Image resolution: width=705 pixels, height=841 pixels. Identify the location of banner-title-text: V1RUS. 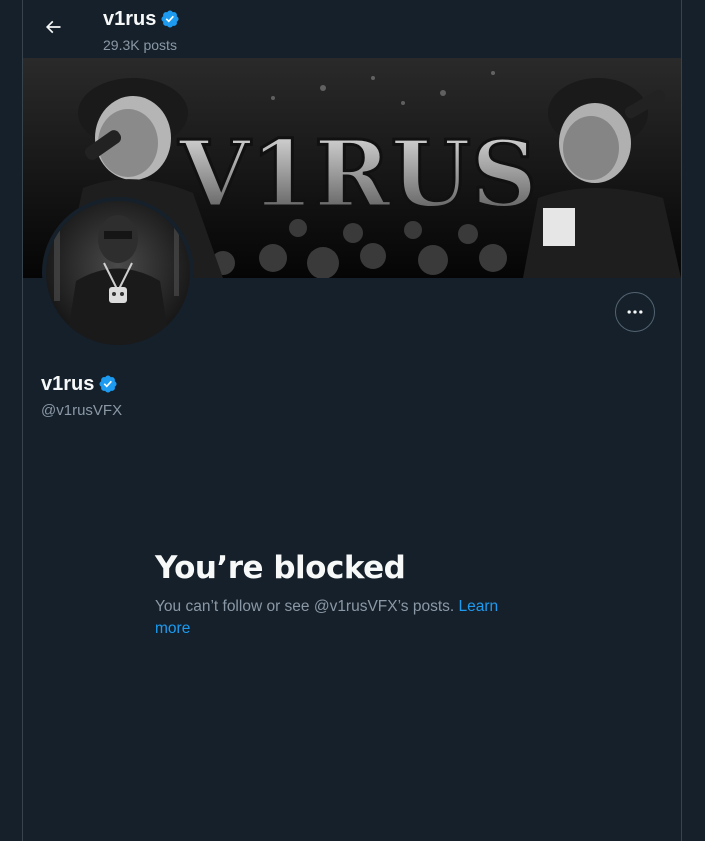
(358, 174).